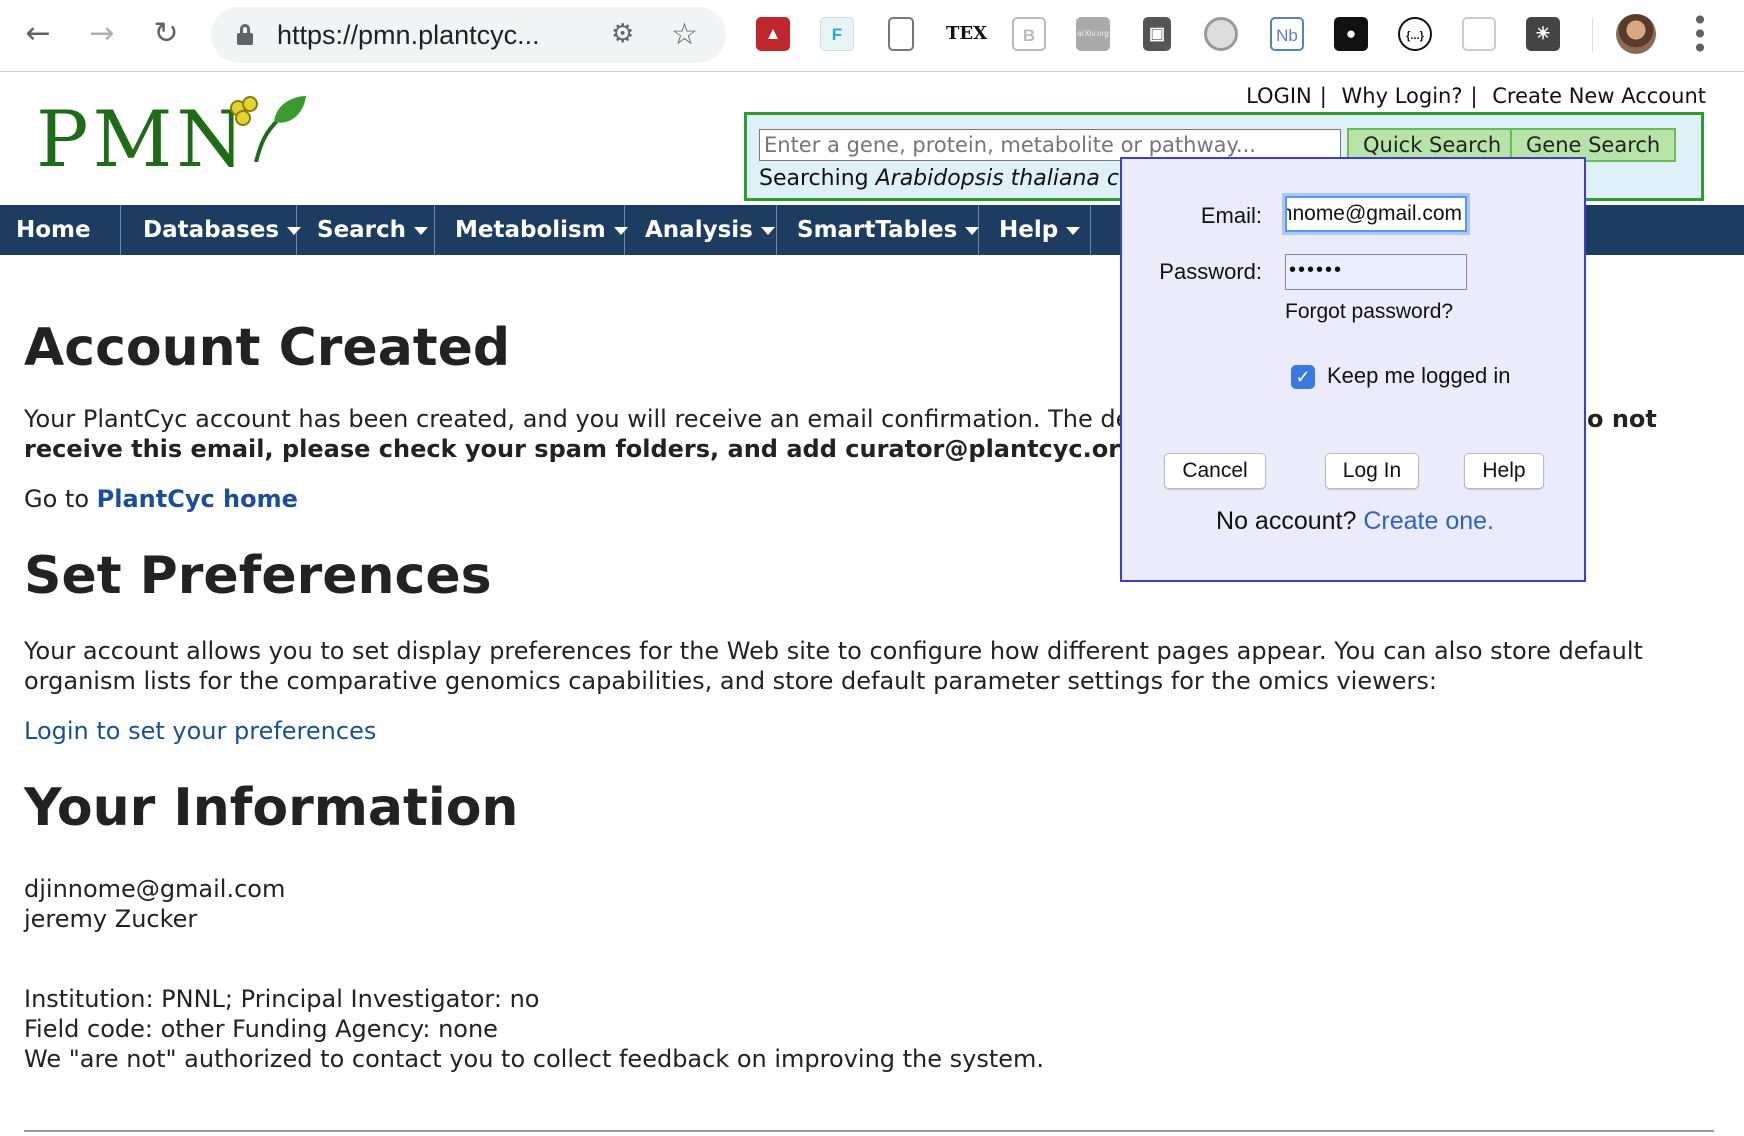  I want to click on nav-search: Search, so click(366, 230).